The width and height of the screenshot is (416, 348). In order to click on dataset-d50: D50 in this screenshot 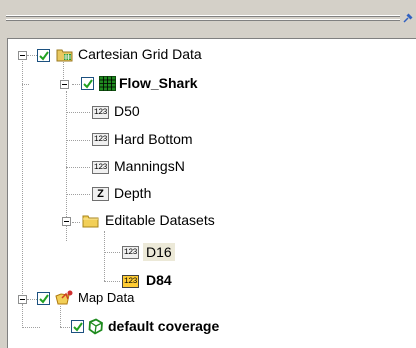, I will do `click(127, 111)`.